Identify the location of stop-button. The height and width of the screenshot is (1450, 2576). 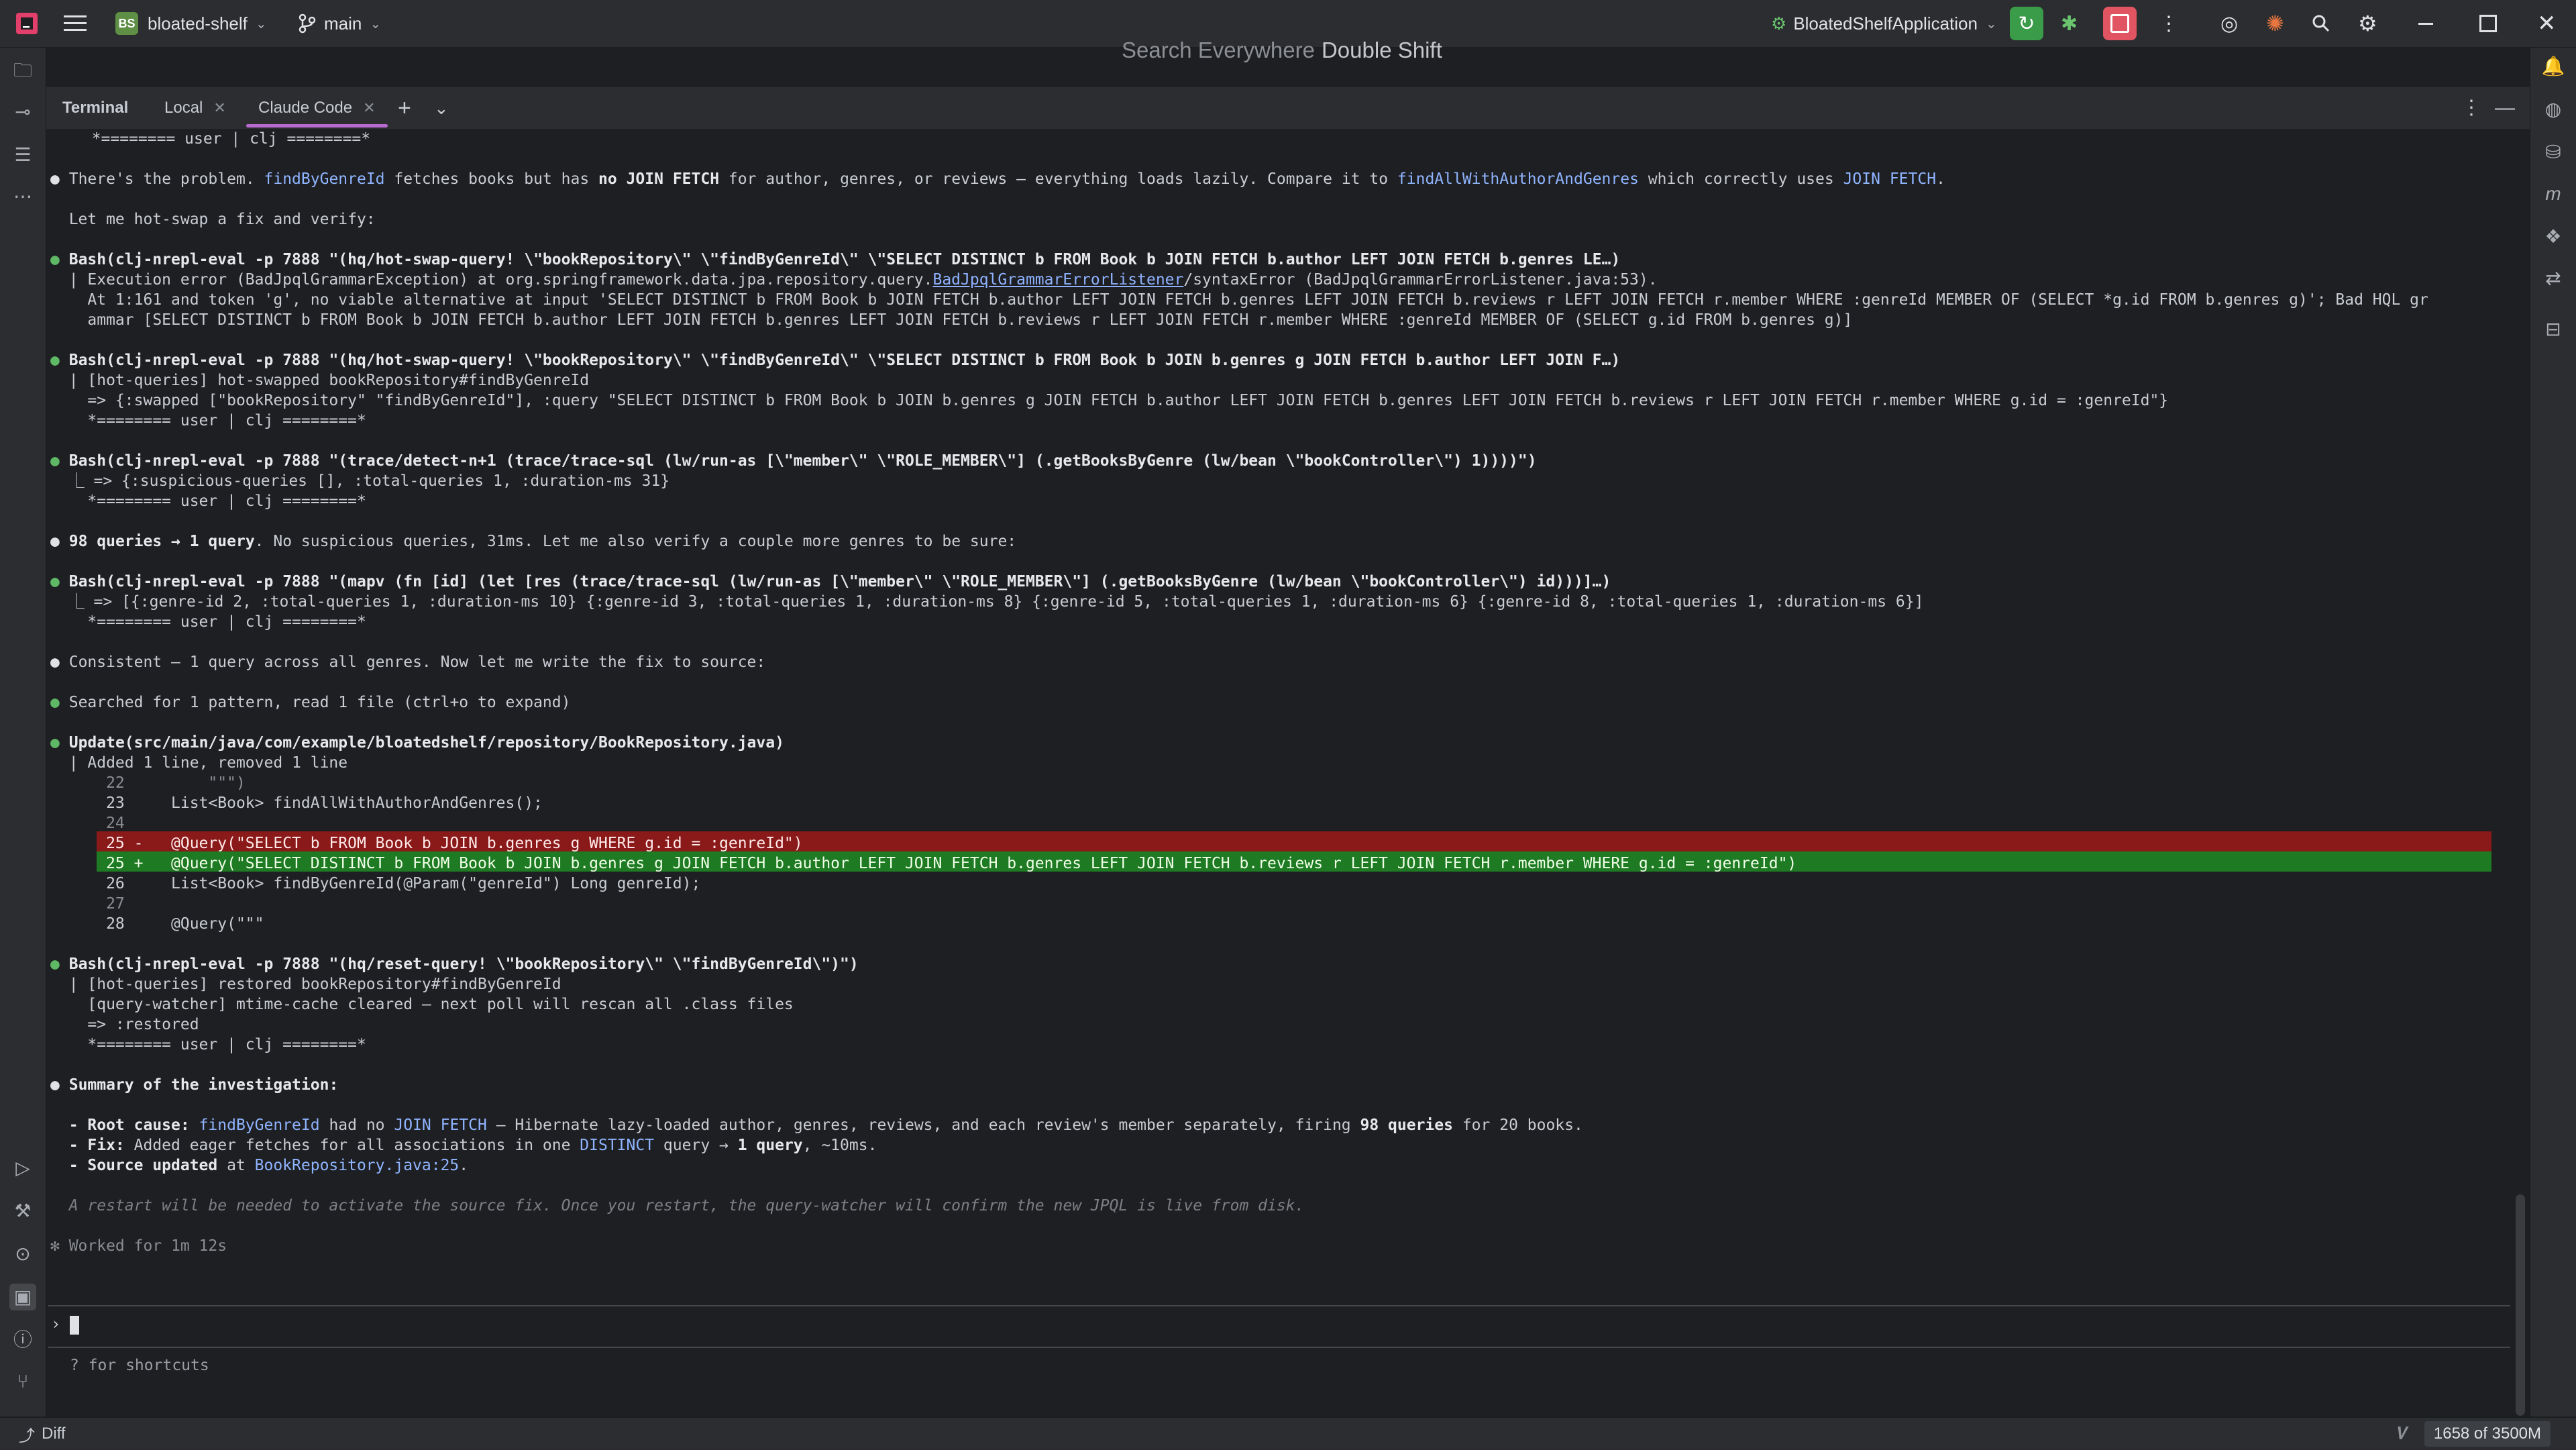
(2120, 23).